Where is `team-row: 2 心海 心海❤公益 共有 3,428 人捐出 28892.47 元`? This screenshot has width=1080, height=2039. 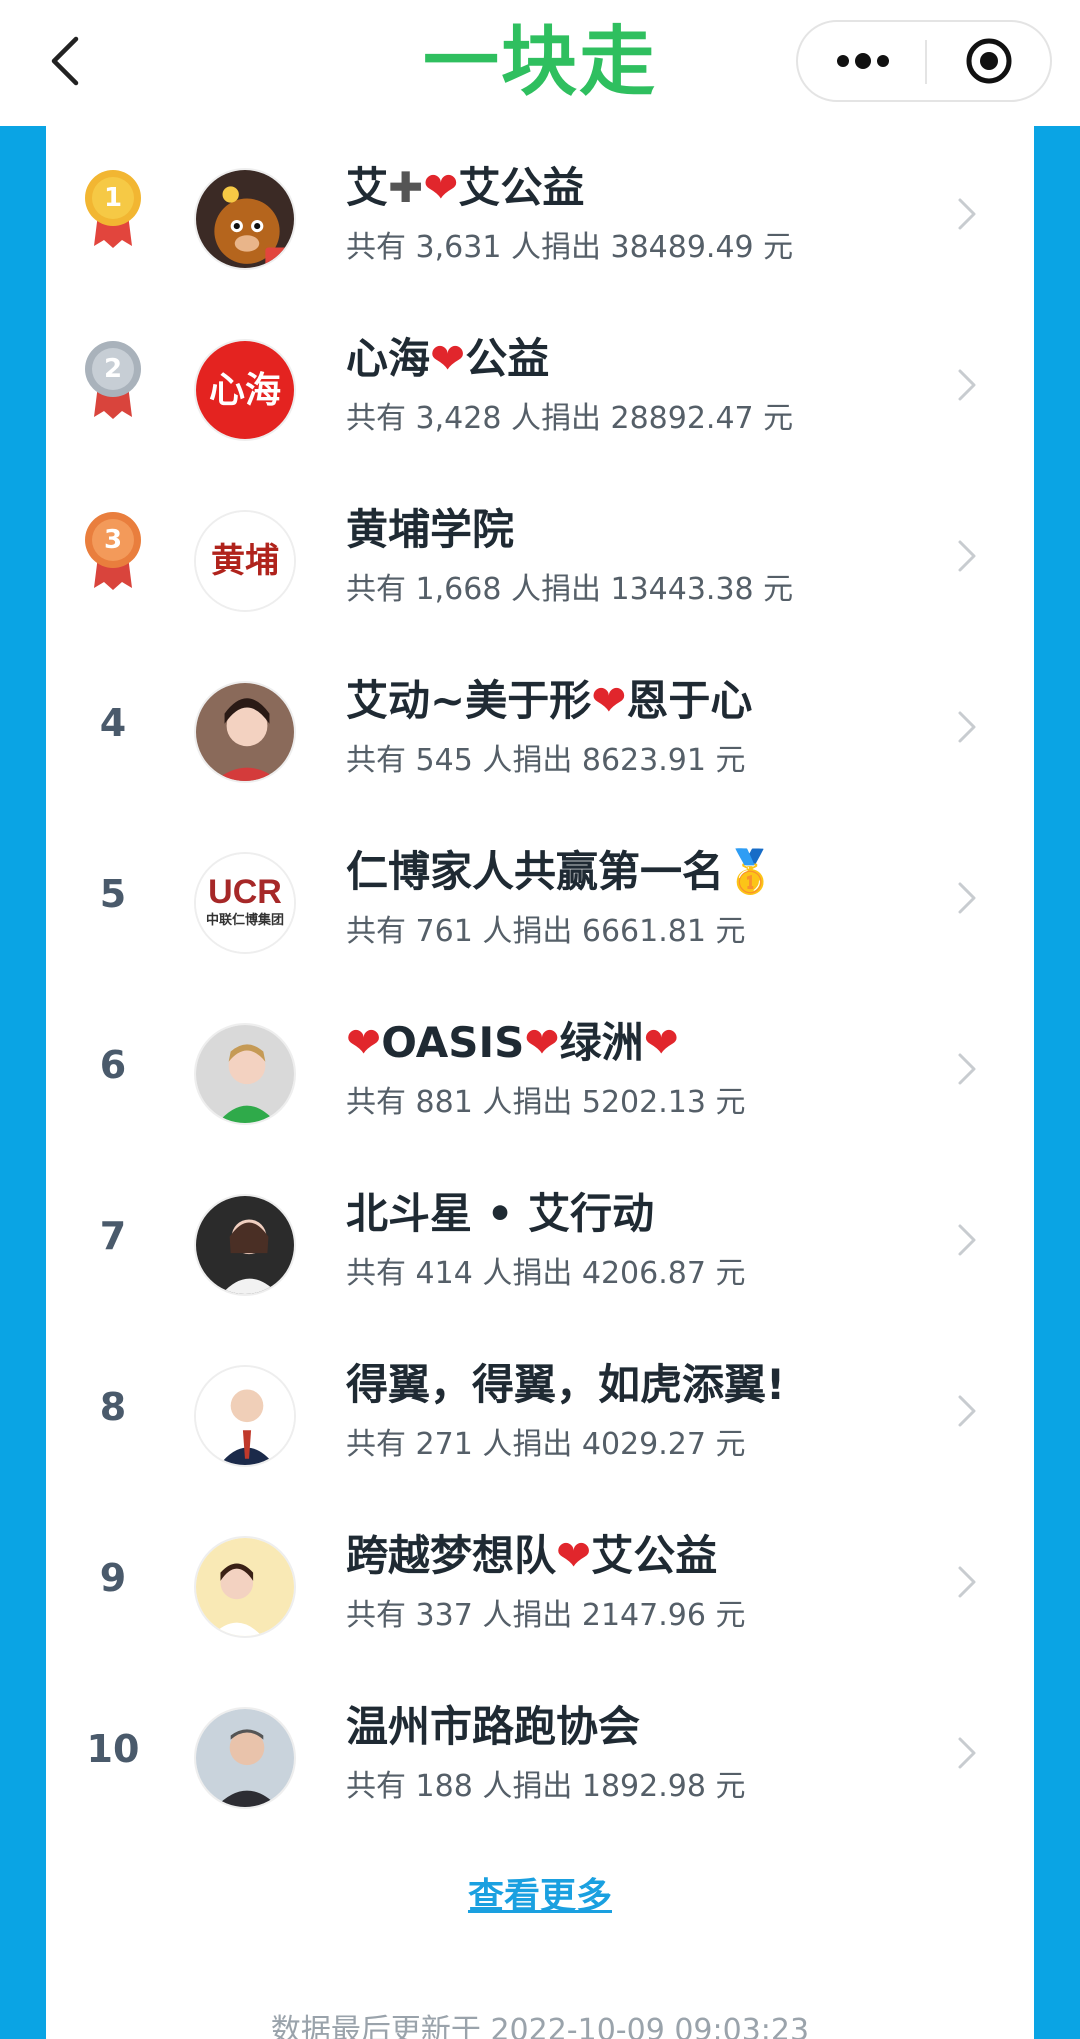
team-row: 2 心海 心海❤公益 共有 3,428 人捐出 28892.47 元 is located at coordinates (540, 386).